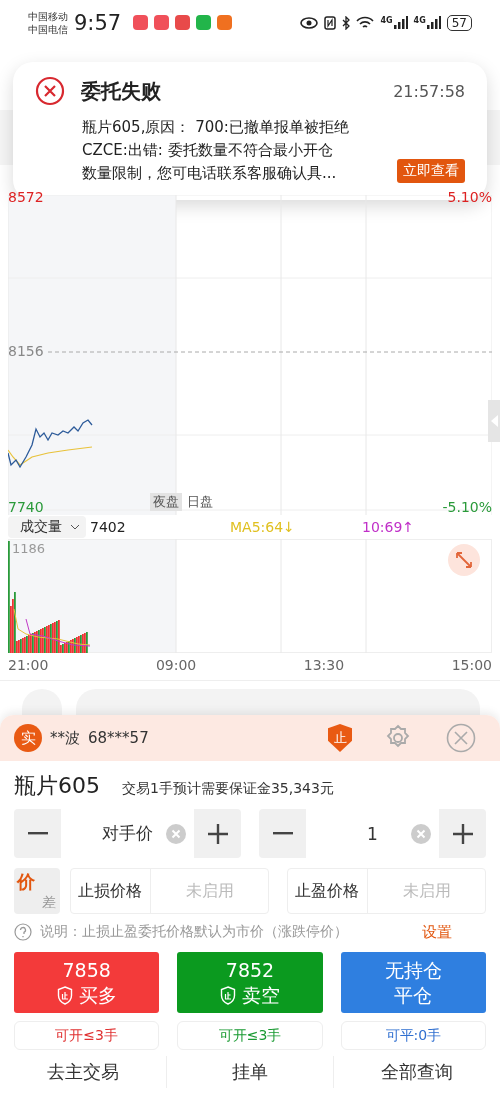  Describe the element at coordinates (29, 548) in the screenshot. I see `volume-max-label: 1186` at that location.